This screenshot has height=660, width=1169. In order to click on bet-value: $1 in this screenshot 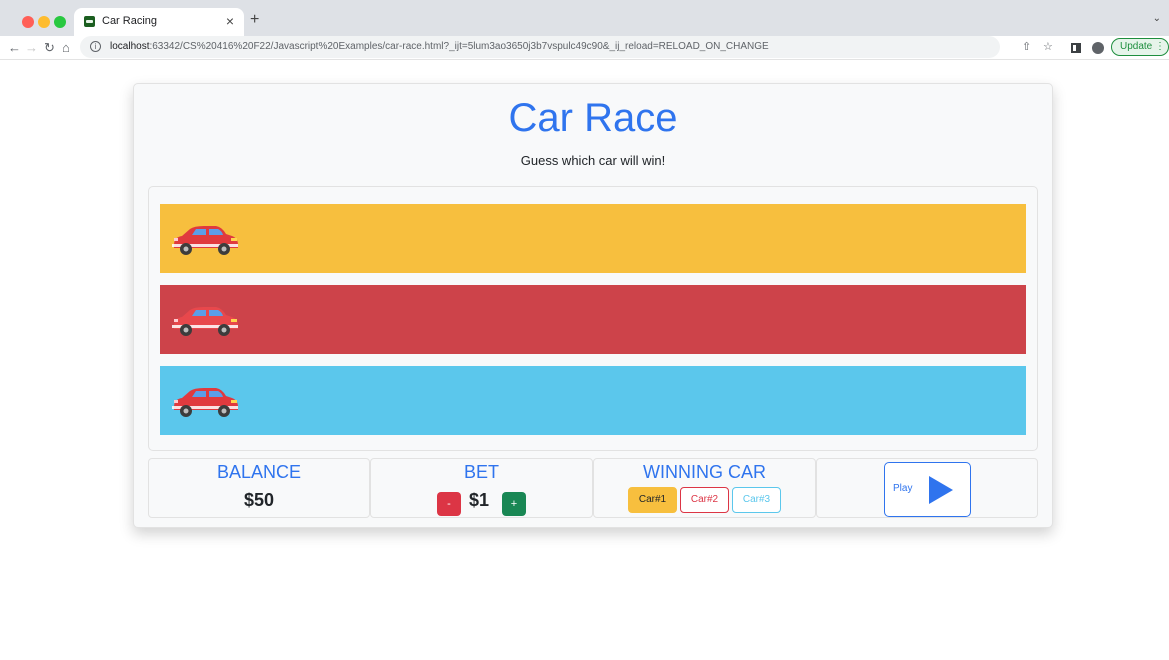, I will do `click(479, 500)`.